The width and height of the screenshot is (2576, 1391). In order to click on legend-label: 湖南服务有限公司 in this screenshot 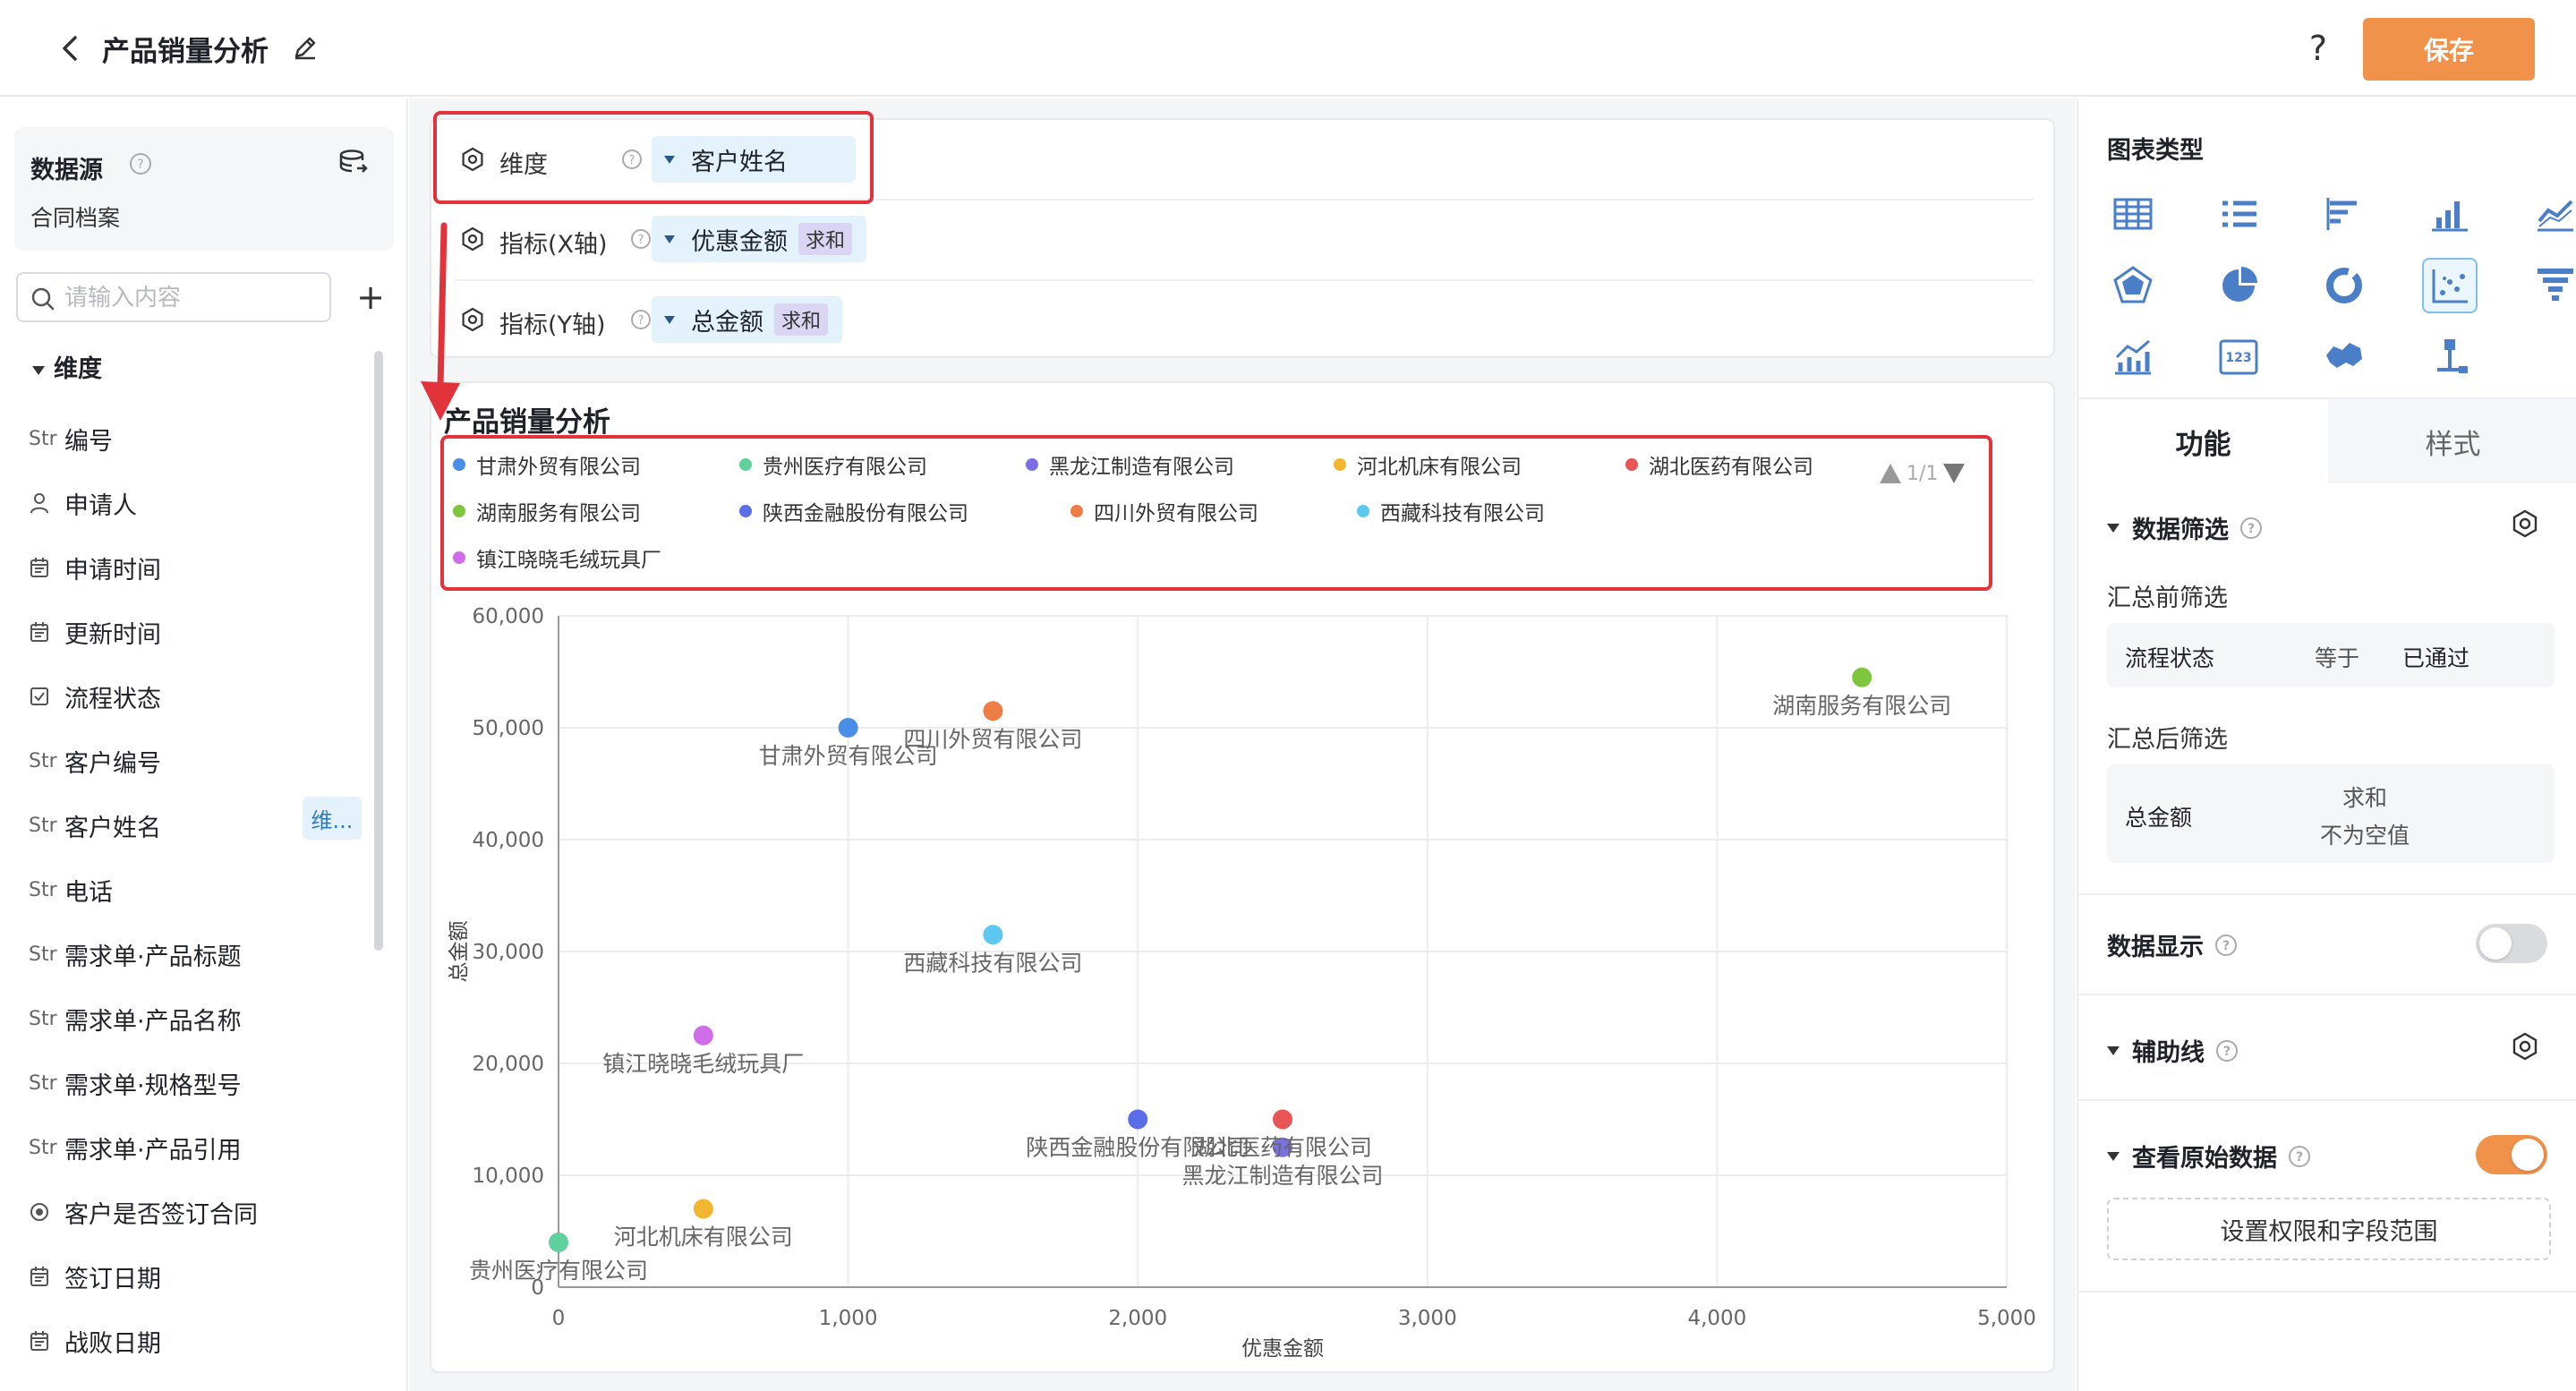, I will do `click(558, 513)`.